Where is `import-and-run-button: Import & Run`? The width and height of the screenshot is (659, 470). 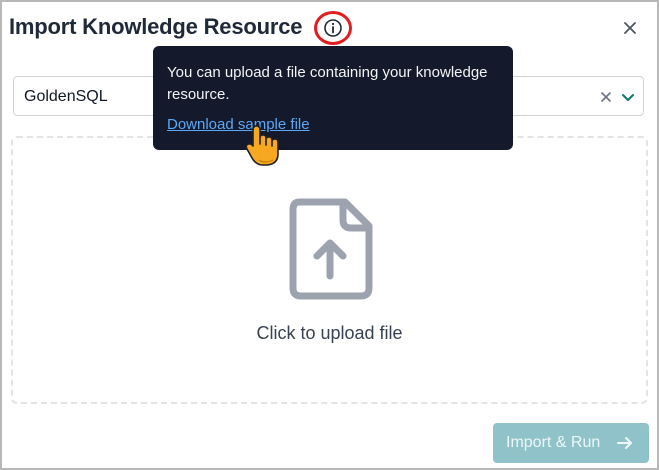 import-and-run-button: Import & Run is located at coordinates (571, 443).